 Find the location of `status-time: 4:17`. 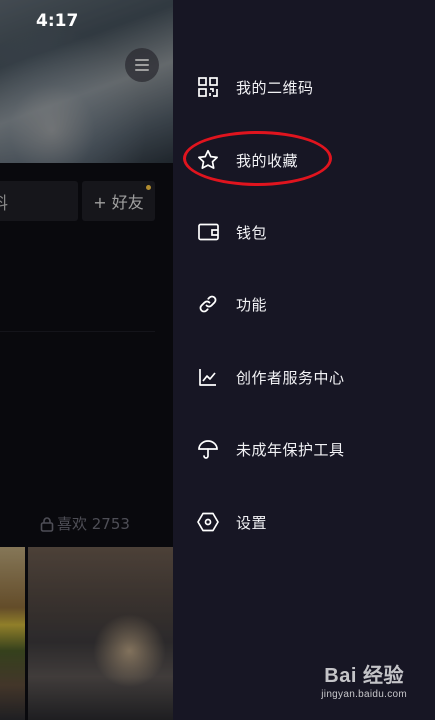

status-time: 4:17 is located at coordinates (57, 21).